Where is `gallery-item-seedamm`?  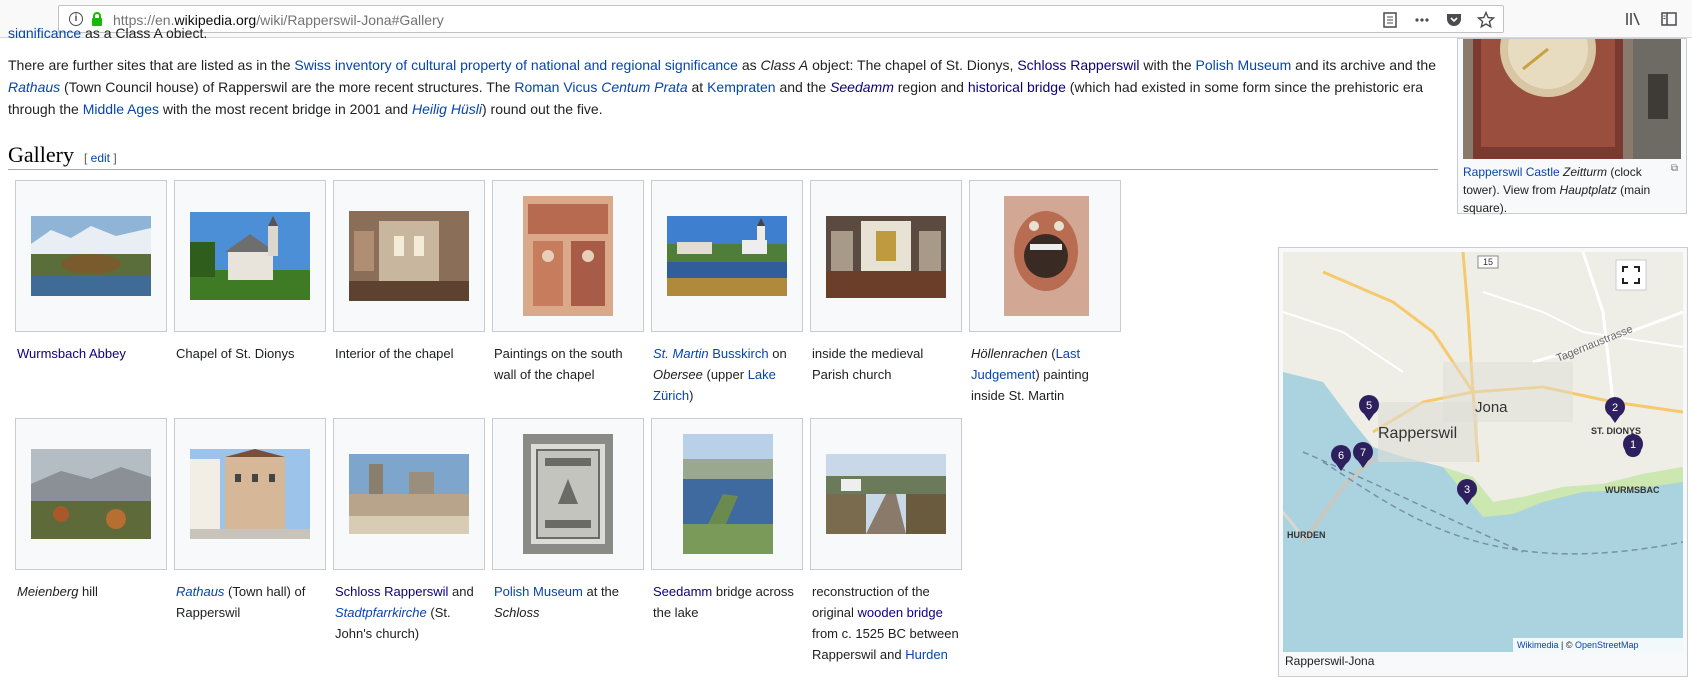
gallery-item-seedamm is located at coordinates (727, 494).